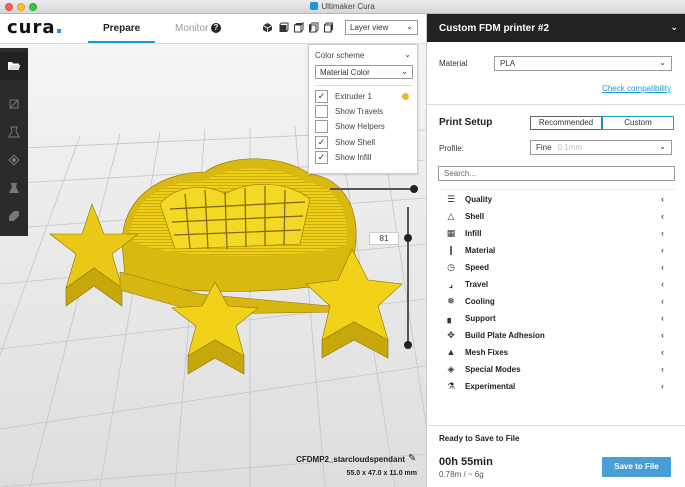 This screenshot has height=487, width=685. What do you see at coordinates (34, 27) in the screenshot?
I see `cura-logo: cura` at bounding box center [34, 27].